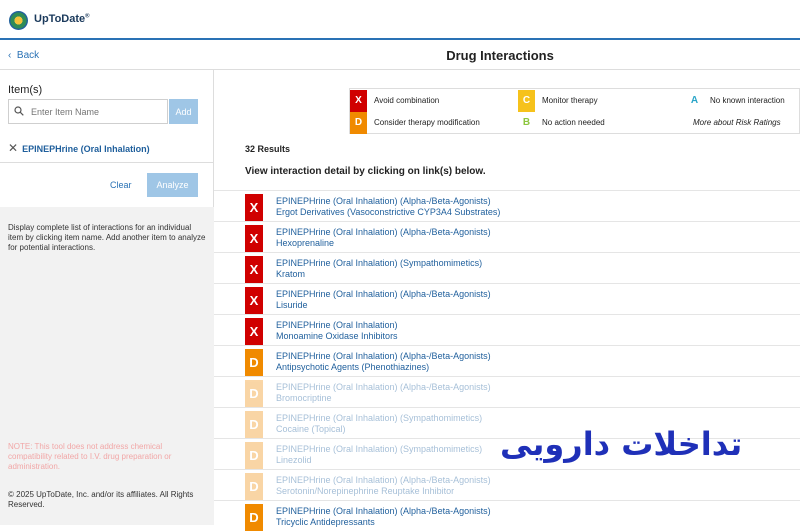 The image size is (800, 531). I want to click on legend-item-c: C Monitor therapy, so click(602, 101).